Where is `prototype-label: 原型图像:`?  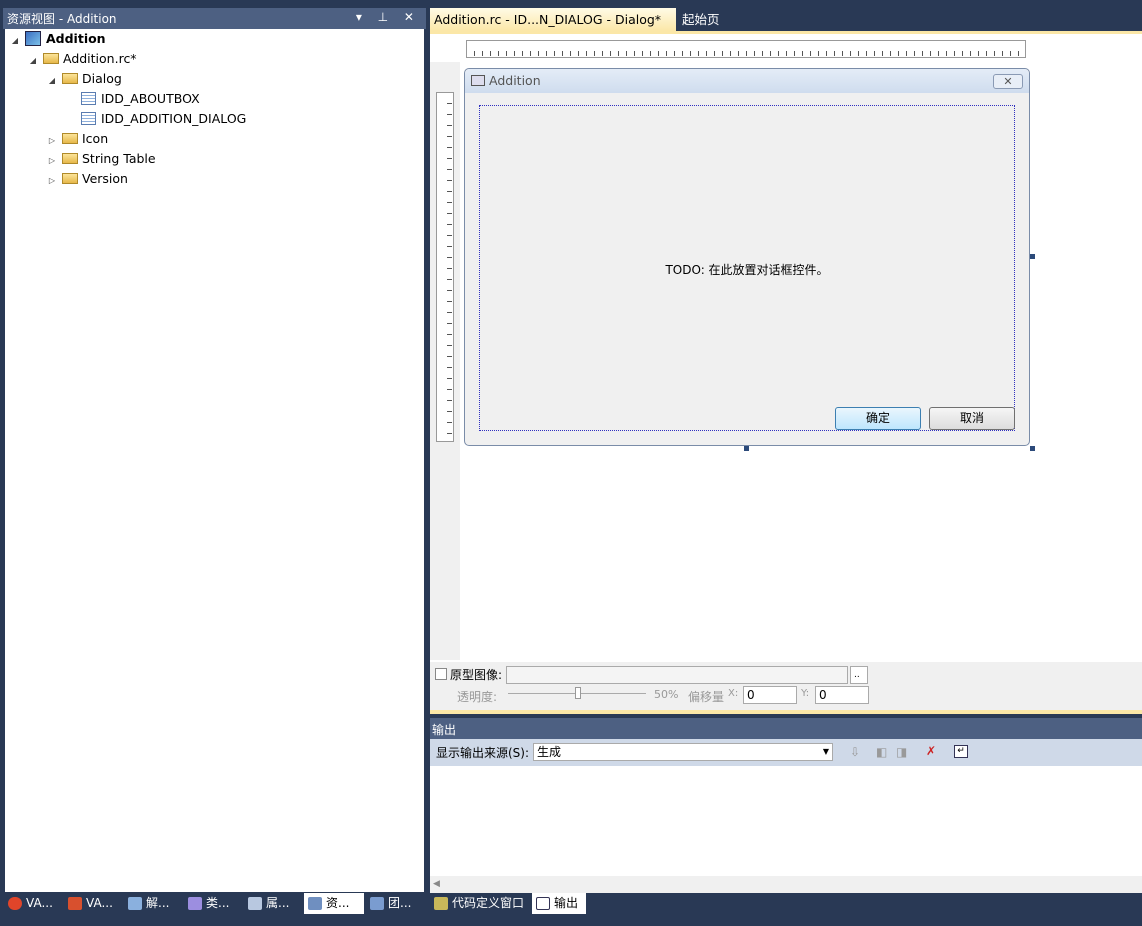
prototype-label: 原型图像: is located at coordinates (476, 675).